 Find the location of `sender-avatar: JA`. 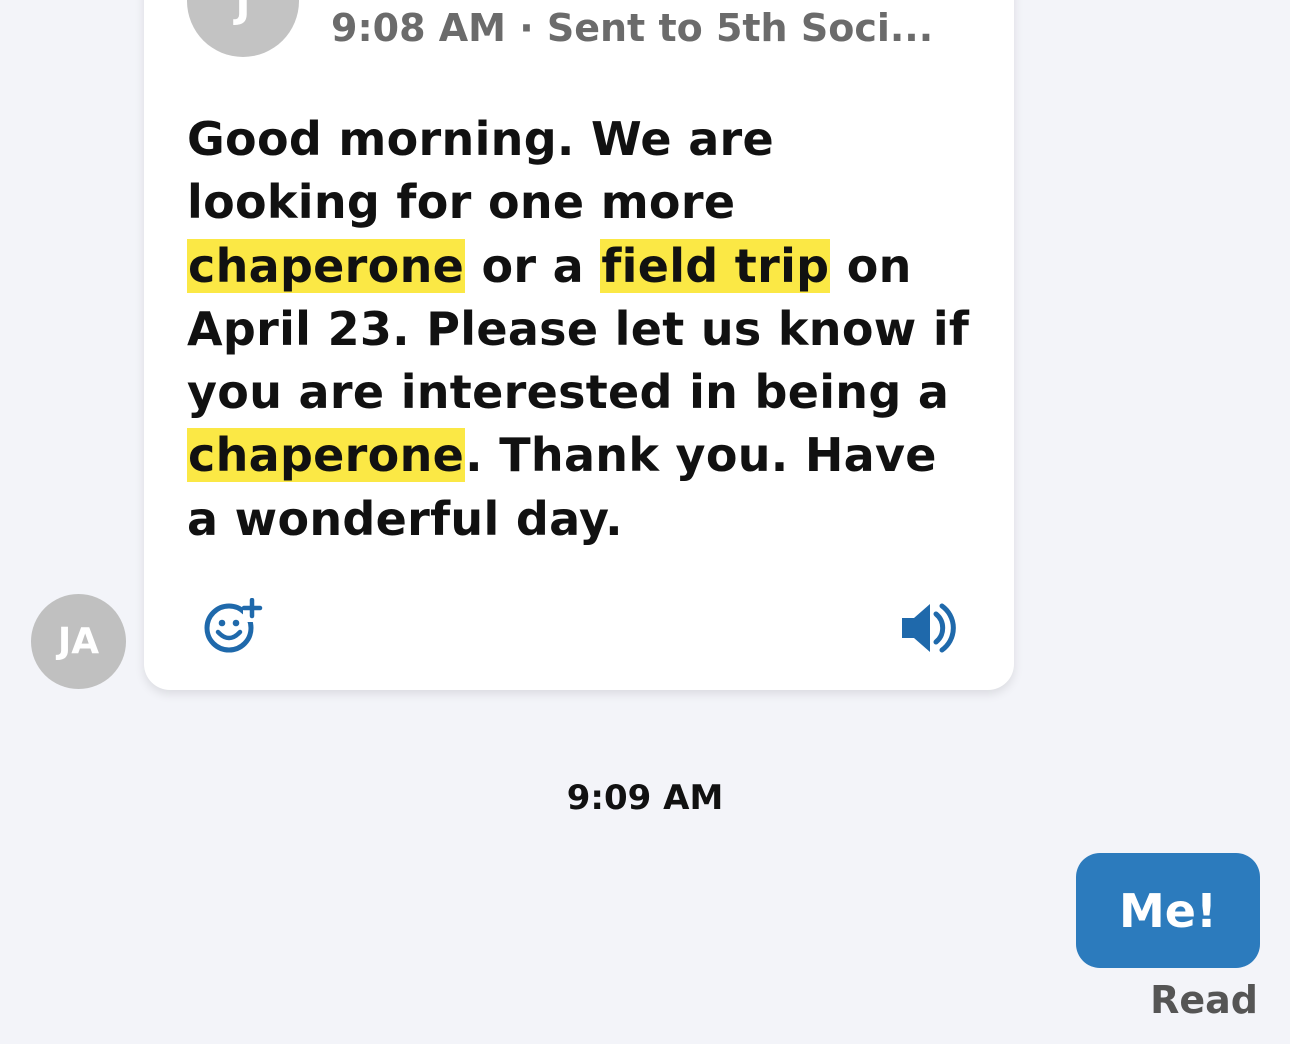

sender-avatar: JA is located at coordinates (78, 641).